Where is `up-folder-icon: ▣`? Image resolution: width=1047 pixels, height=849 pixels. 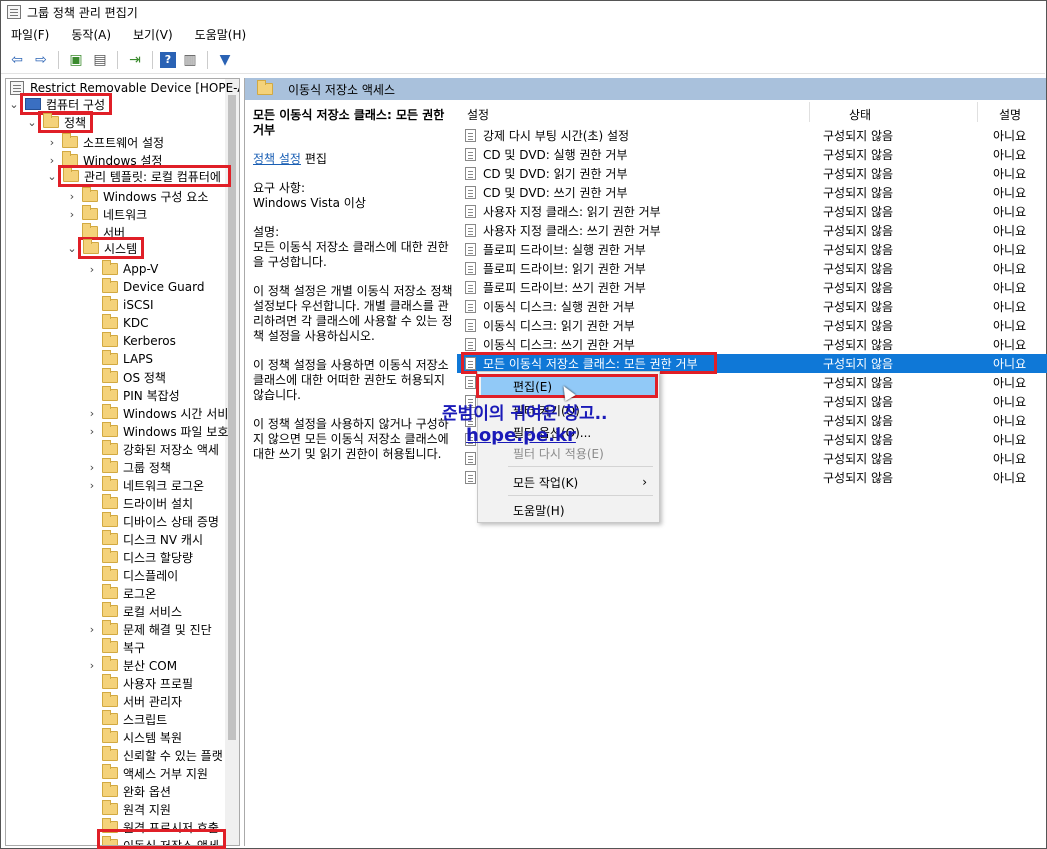 up-folder-icon: ▣ is located at coordinates (76, 60).